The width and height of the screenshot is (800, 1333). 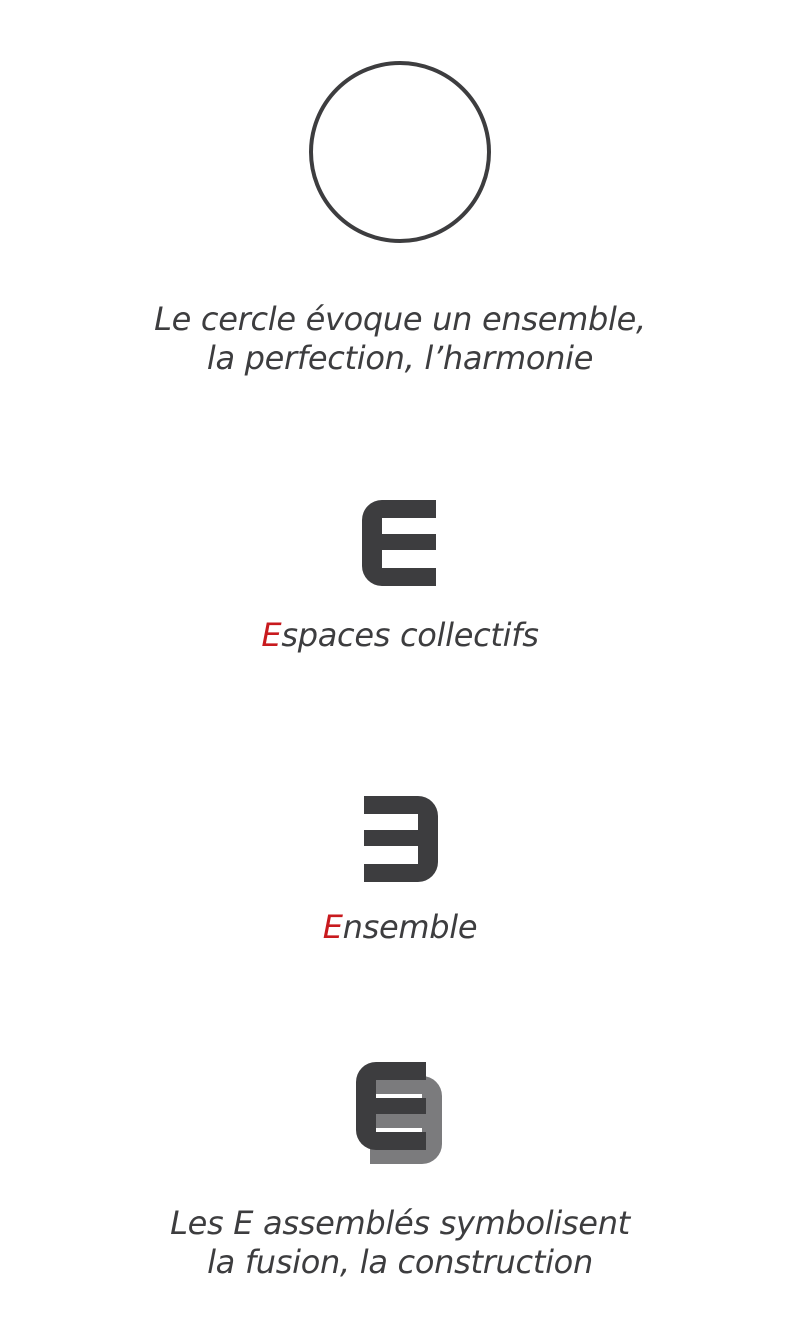 I want to click on espaces-rest: spaces collectifs, so click(x=410, y=635).